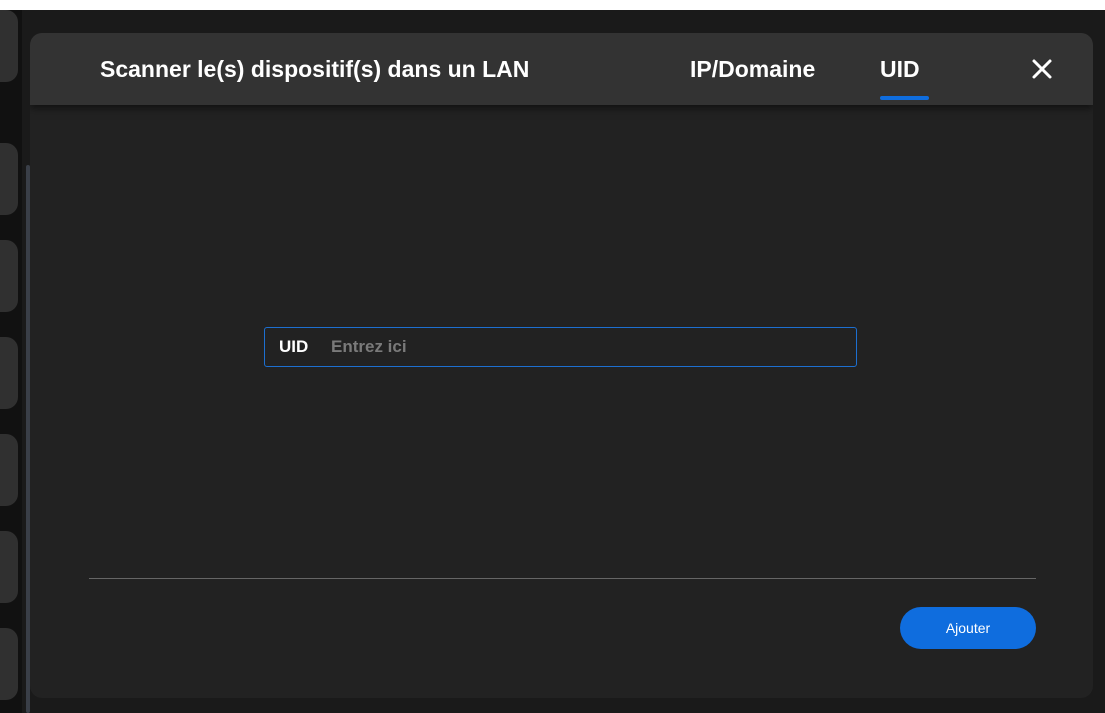  Describe the element at coordinates (904, 98) in the screenshot. I see `active-tab-indicator` at that location.